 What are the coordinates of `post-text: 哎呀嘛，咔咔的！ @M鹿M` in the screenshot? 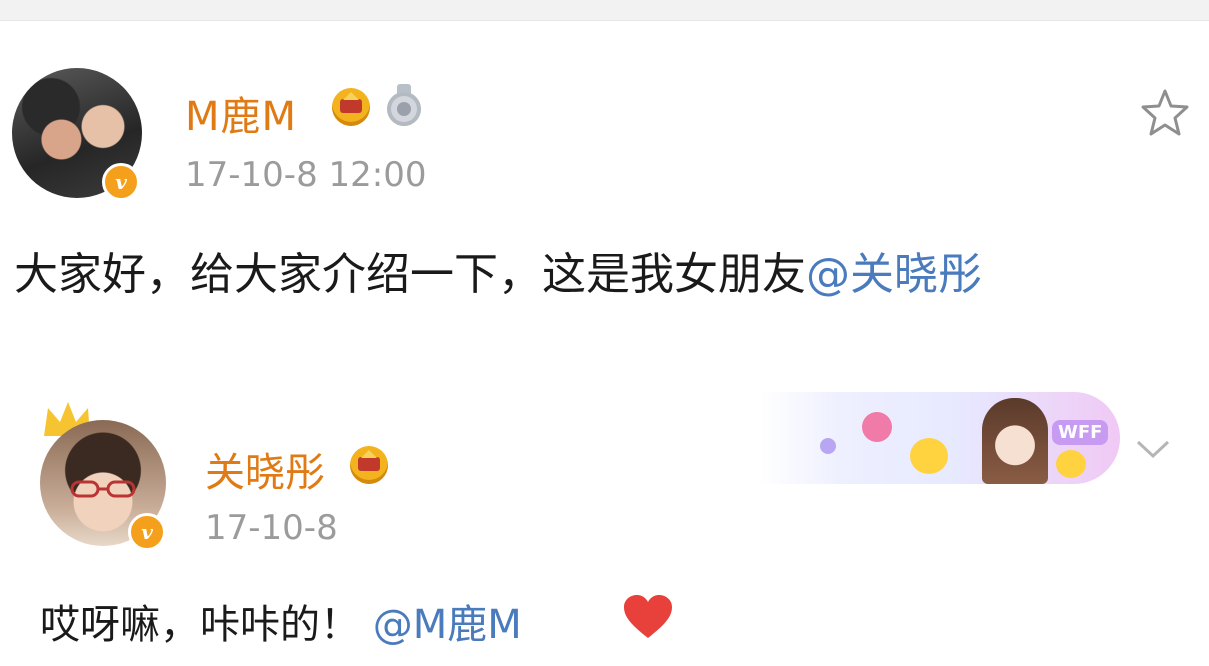 It's located at (281, 621).